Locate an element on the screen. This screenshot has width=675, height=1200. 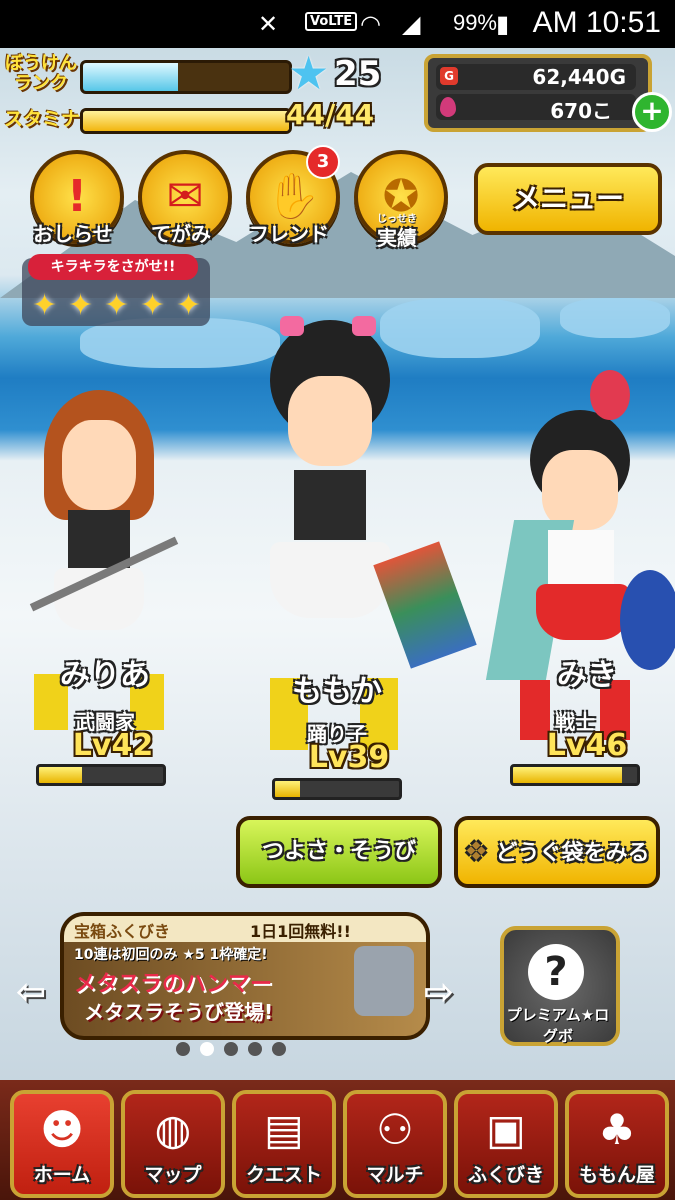
stamina-label: スタミナ is located at coordinates (42, 119).